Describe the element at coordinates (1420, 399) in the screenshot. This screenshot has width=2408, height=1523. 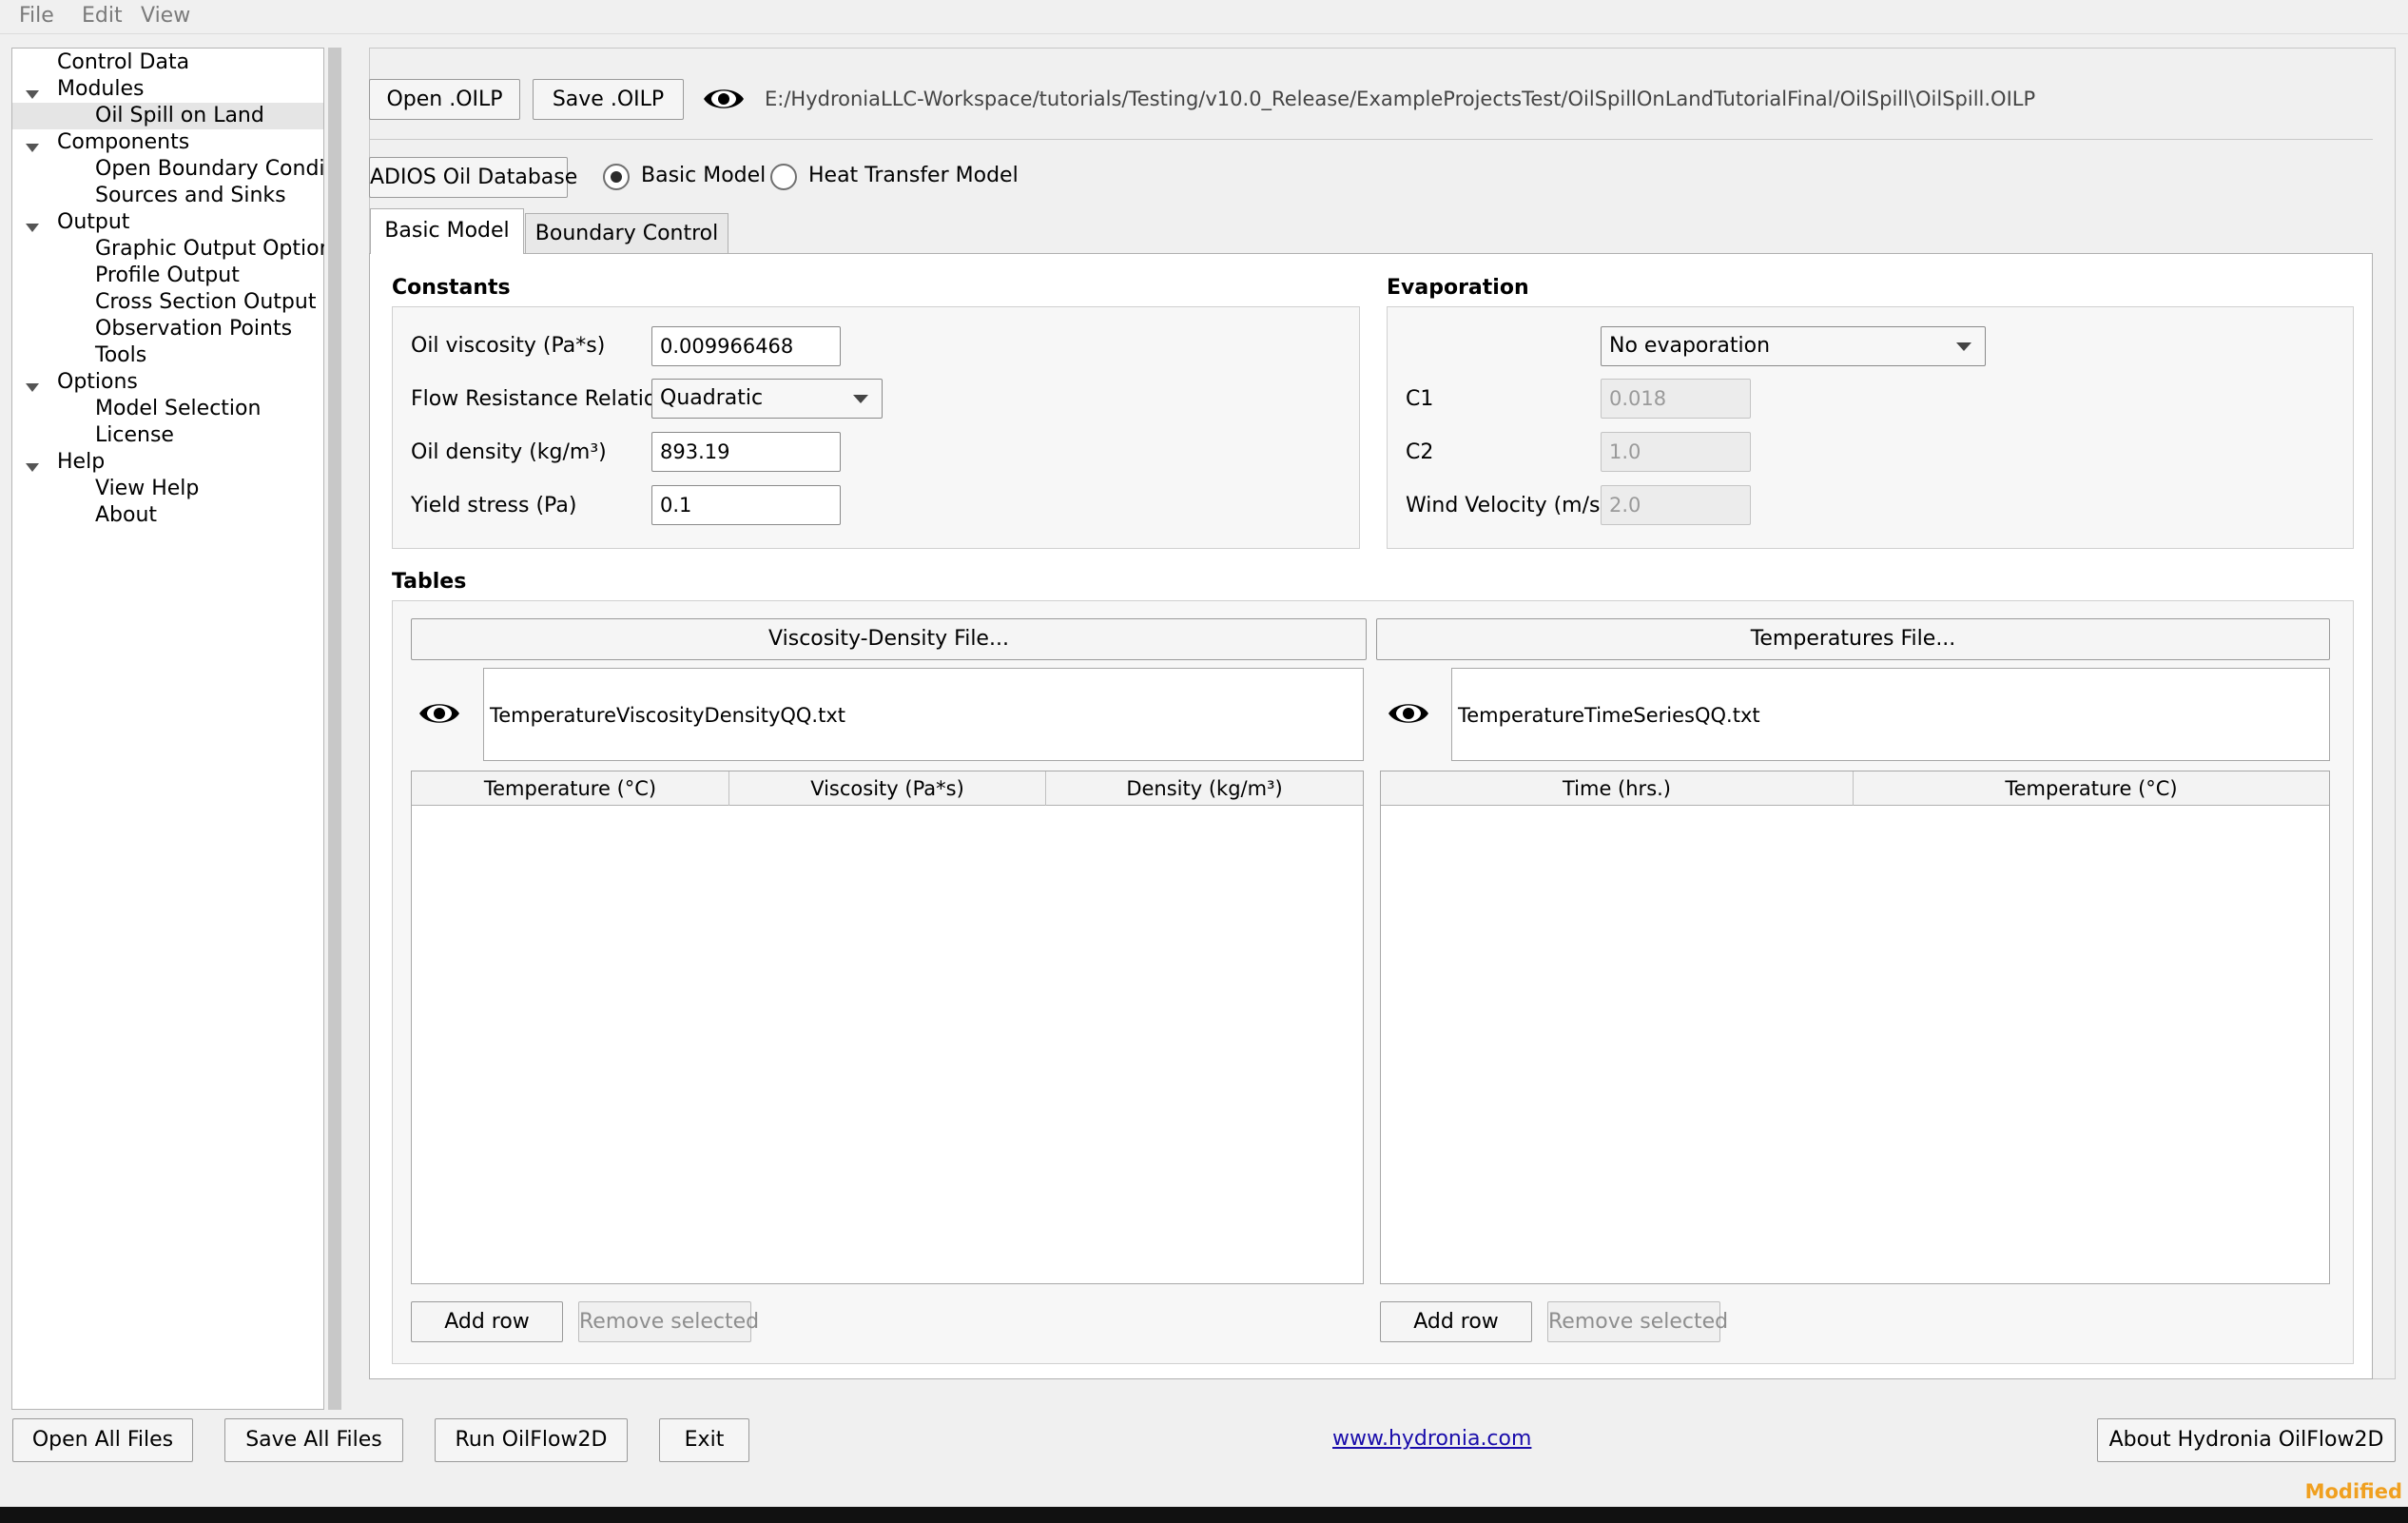
I see `c1-label: C1` at that location.